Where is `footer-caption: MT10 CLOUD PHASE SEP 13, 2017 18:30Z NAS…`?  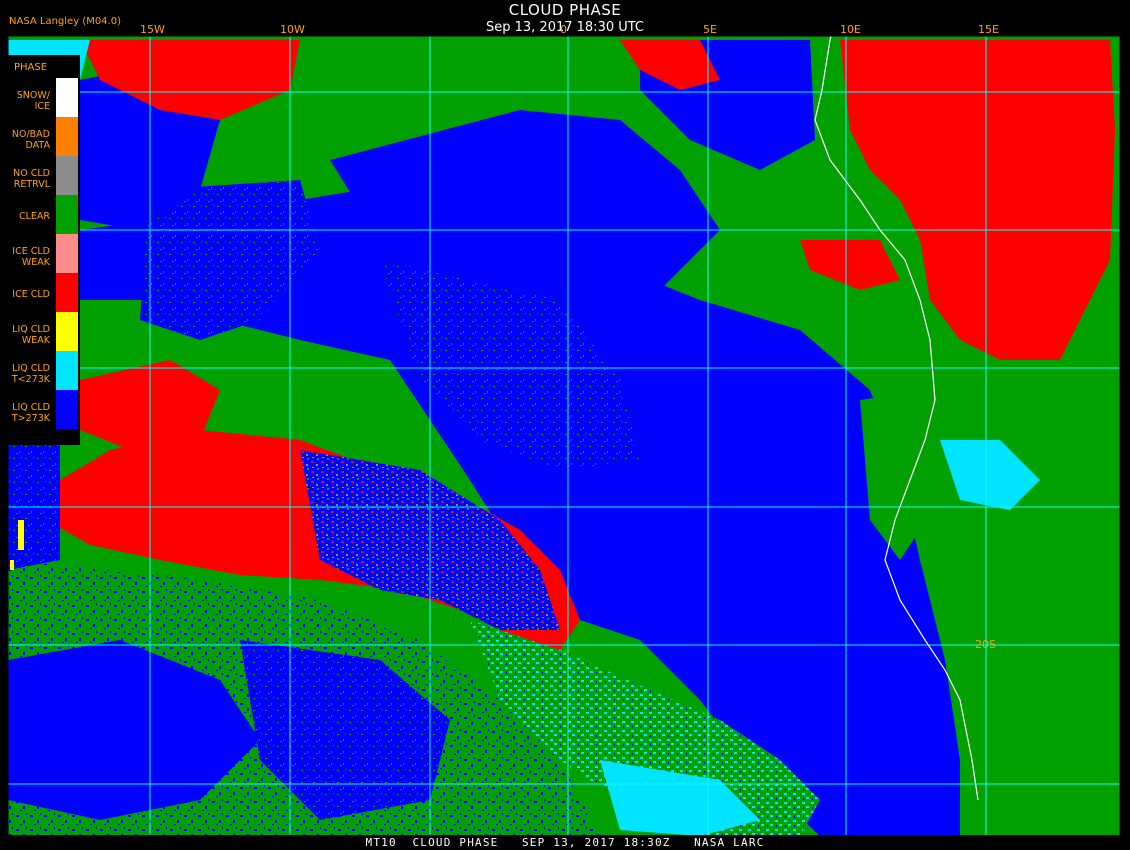
footer-caption: MT10 CLOUD PHASE SEP 13, 2017 18:30Z NAS… is located at coordinates (565, 842).